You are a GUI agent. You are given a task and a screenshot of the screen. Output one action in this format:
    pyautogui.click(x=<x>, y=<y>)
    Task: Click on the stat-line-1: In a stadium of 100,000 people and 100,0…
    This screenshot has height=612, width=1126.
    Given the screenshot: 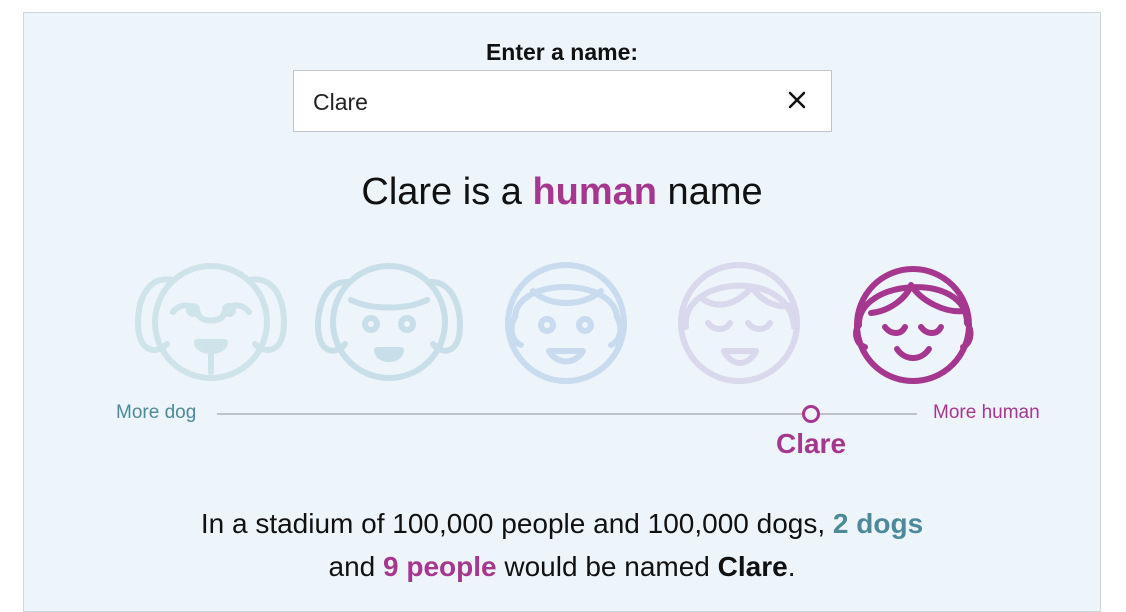 What is the action you would take?
    pyautogui.click(x=562, y=524)
    